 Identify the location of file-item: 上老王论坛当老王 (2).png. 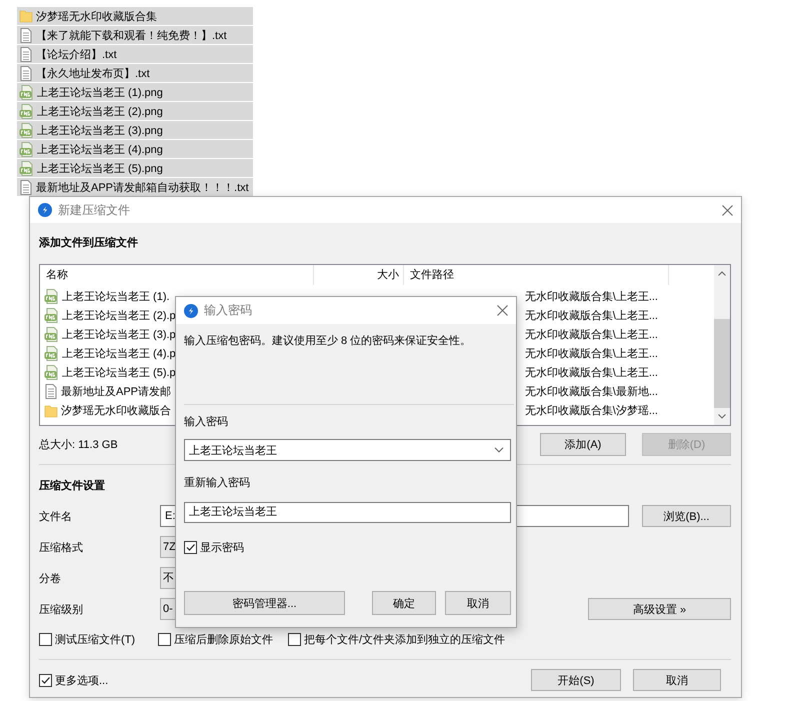
(135, 111).